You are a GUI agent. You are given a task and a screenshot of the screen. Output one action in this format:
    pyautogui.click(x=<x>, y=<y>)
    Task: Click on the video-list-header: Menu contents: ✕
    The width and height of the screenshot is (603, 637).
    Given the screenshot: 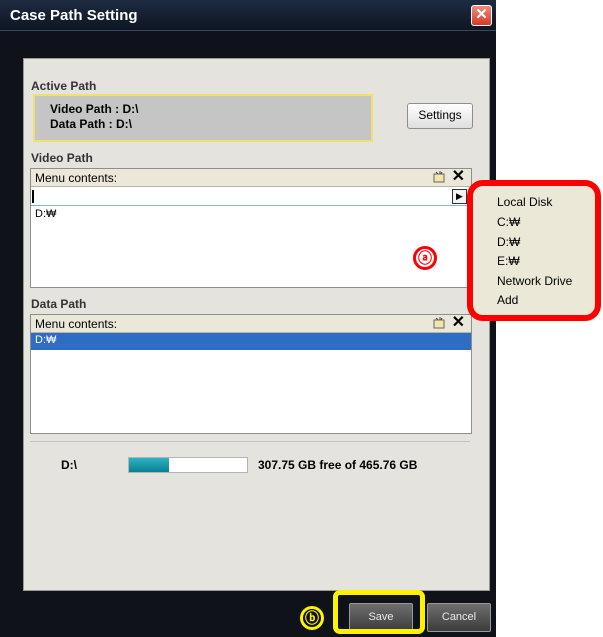 What is the action you would take?
    pyautogui.click(x=251, y=178)
    